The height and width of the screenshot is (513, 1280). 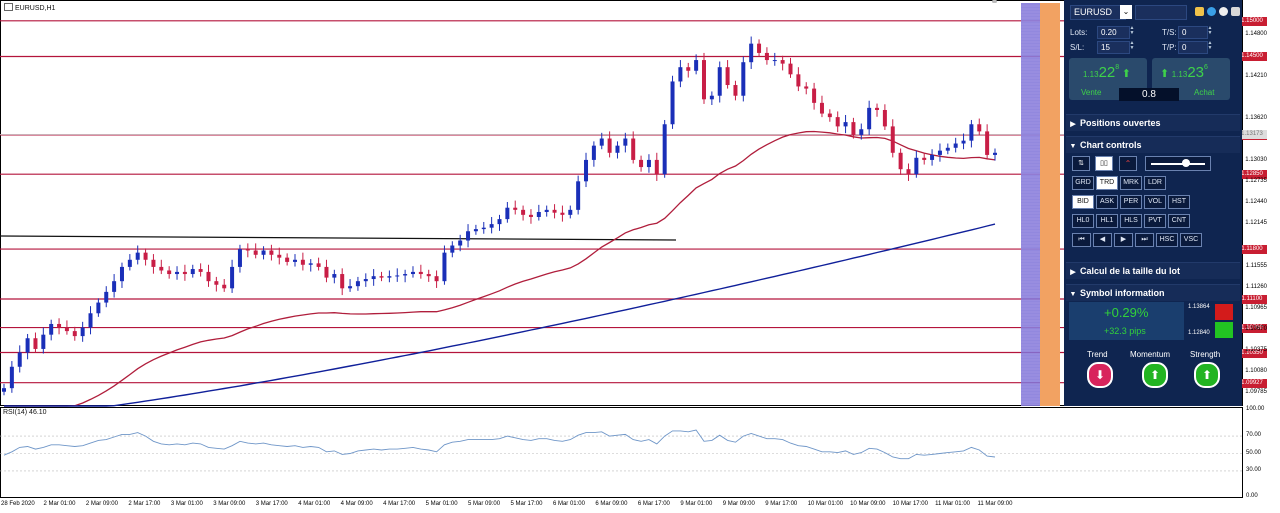 I want to click on up-caret-icon: ⌃, so click(x=1128, y=163).